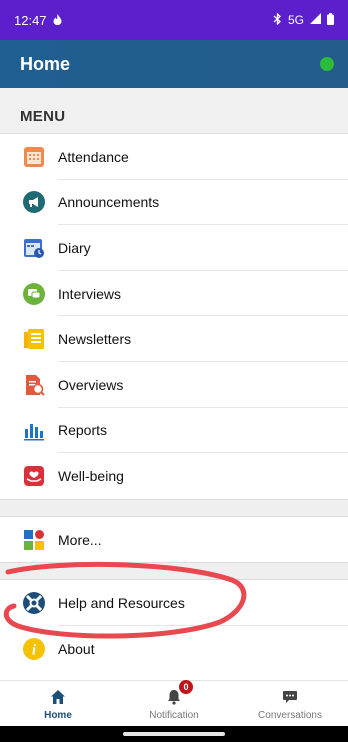 This screenshot has height=742, width=348. What do you see at coordinates (330, 20) in the screenshot?
I see `battery-icon` at bounding box center [330, 20].